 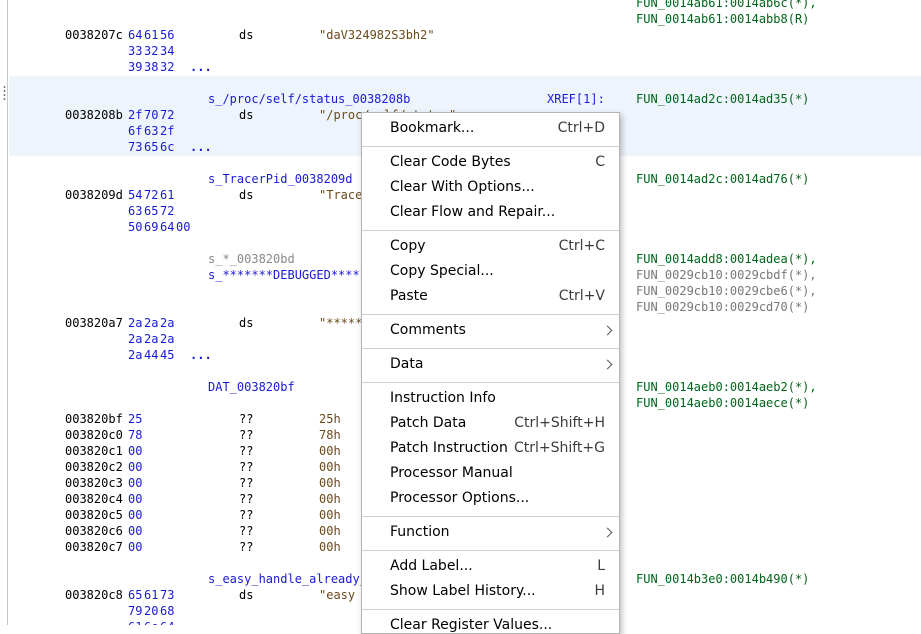 What do you see at coordinates (94, 483) in the screenshot?
I see `address: 003820c3` at bounding box center [94, 483].